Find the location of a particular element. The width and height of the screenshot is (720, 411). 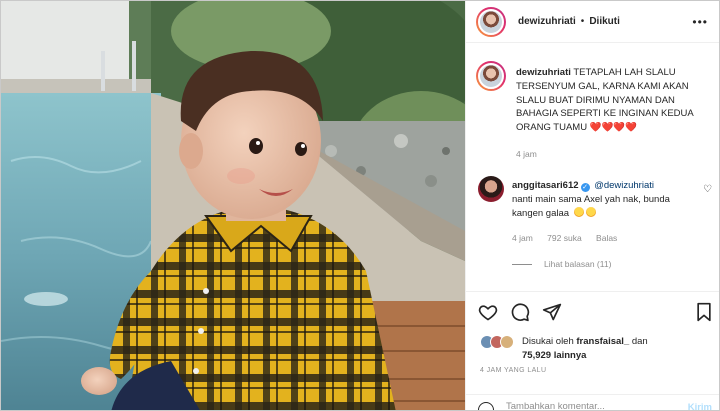

smiling-face-emoji-icon is located at coordinates (578, 211).